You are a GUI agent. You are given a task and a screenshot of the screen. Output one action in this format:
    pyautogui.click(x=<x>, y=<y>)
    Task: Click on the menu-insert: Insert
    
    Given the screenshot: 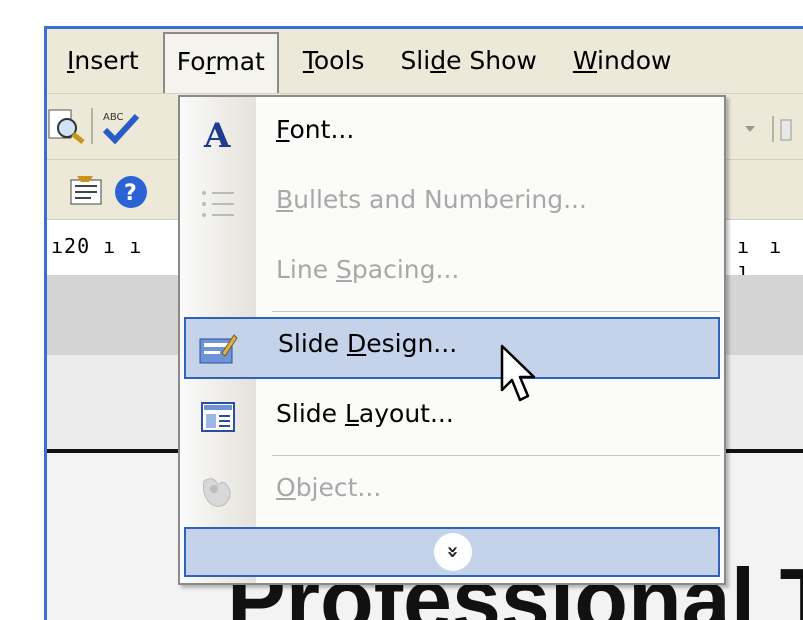 What is the action you would take?
    pyautogui.click(x=103, y=61)
    